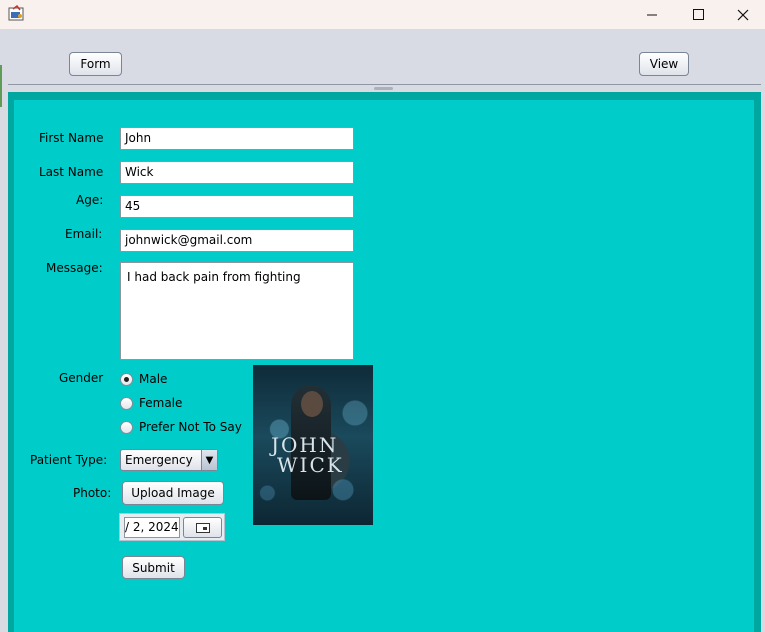 This screenshot has height=632, width=765. I want to click on gender-option-prefer-not-to-say: Prefer Not To Say, so click(181, 427).